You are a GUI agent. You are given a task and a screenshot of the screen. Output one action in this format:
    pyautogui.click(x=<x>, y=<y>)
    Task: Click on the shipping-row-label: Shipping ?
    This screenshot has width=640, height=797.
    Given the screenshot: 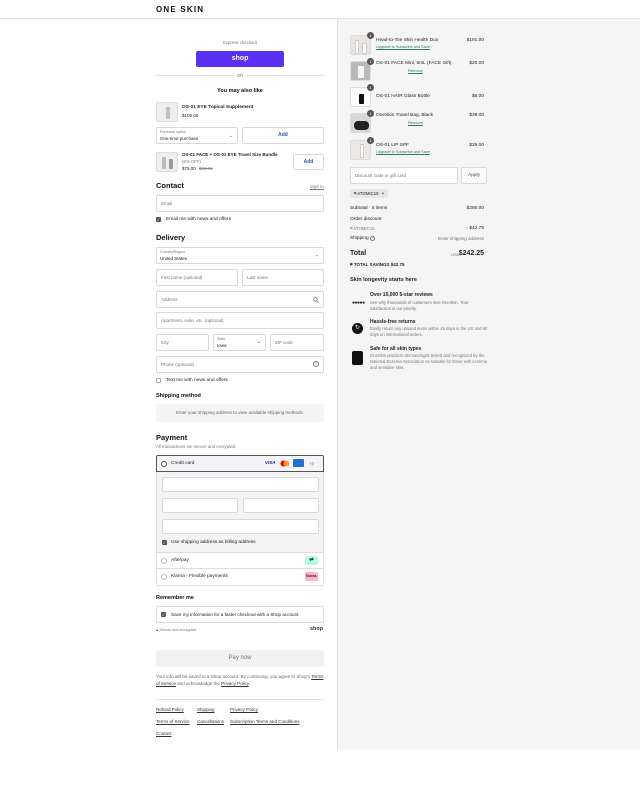 What is the action you would take?
    pyautogui.click(x=363, y=238)
    